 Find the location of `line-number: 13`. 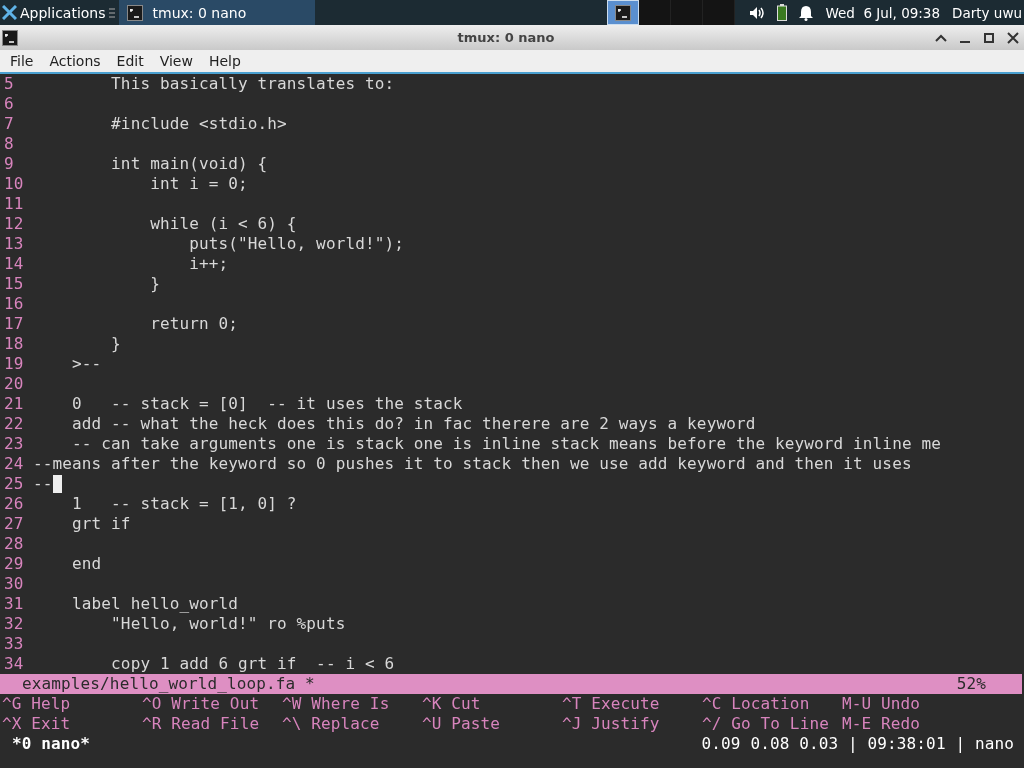

line-number: 13 is located at coordinates (14, 244).